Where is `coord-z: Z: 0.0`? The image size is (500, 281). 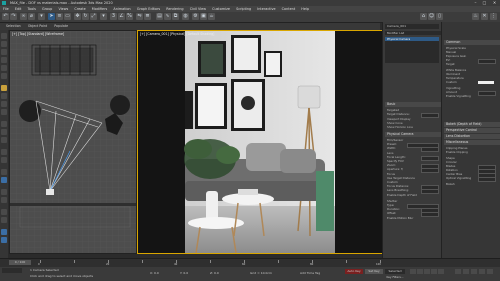 coord-z: Z: 0.0 is located at coordinates (214, 273).